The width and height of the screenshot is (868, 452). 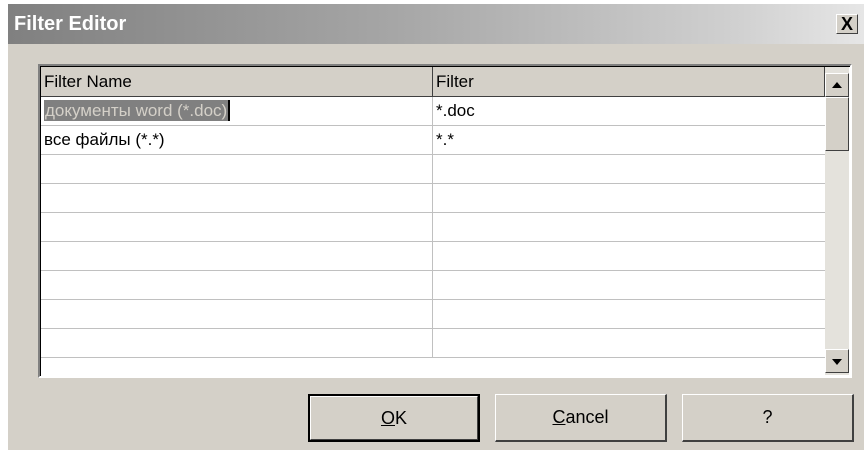 I want to click on filter-cell: *.*, so click(x=630, y=140).